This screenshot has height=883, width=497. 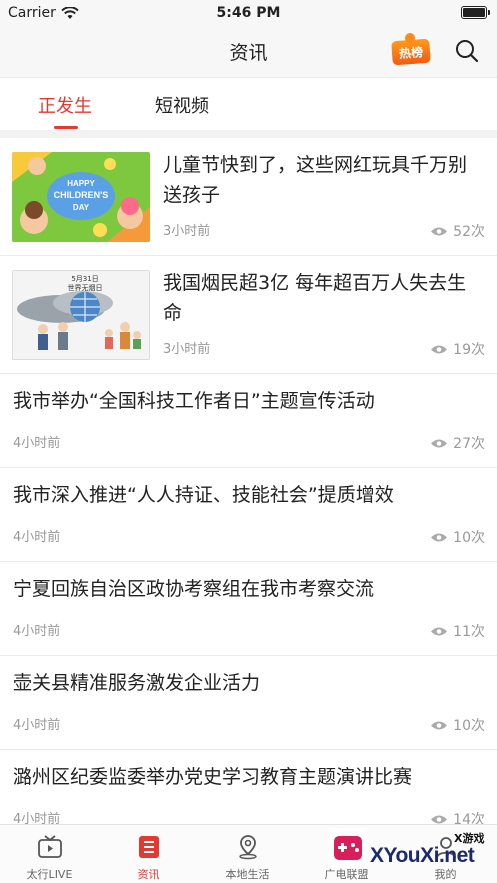 I want to click on news-item: 我市举办“全国科技工作者日”主题宣传活动 4小时前 27次, so click(x=248, y=421).